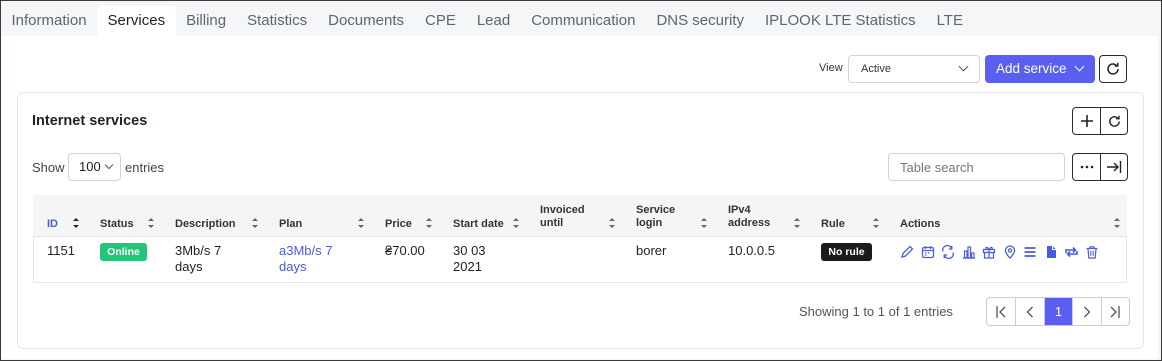 This screenshot has height=361, width=1162. I want to click on reload-button, so click(1113, 121).